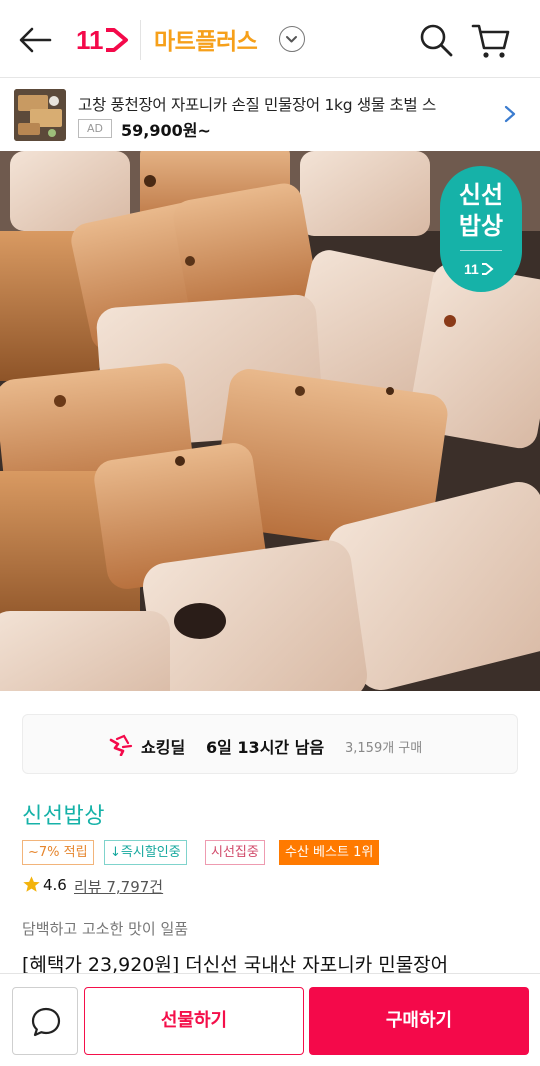 The image size is (540, 1066). Describe the element at coordinates (384, 748) in the screenshot. I see `purchase-count: 3,159개 구매` at that location.